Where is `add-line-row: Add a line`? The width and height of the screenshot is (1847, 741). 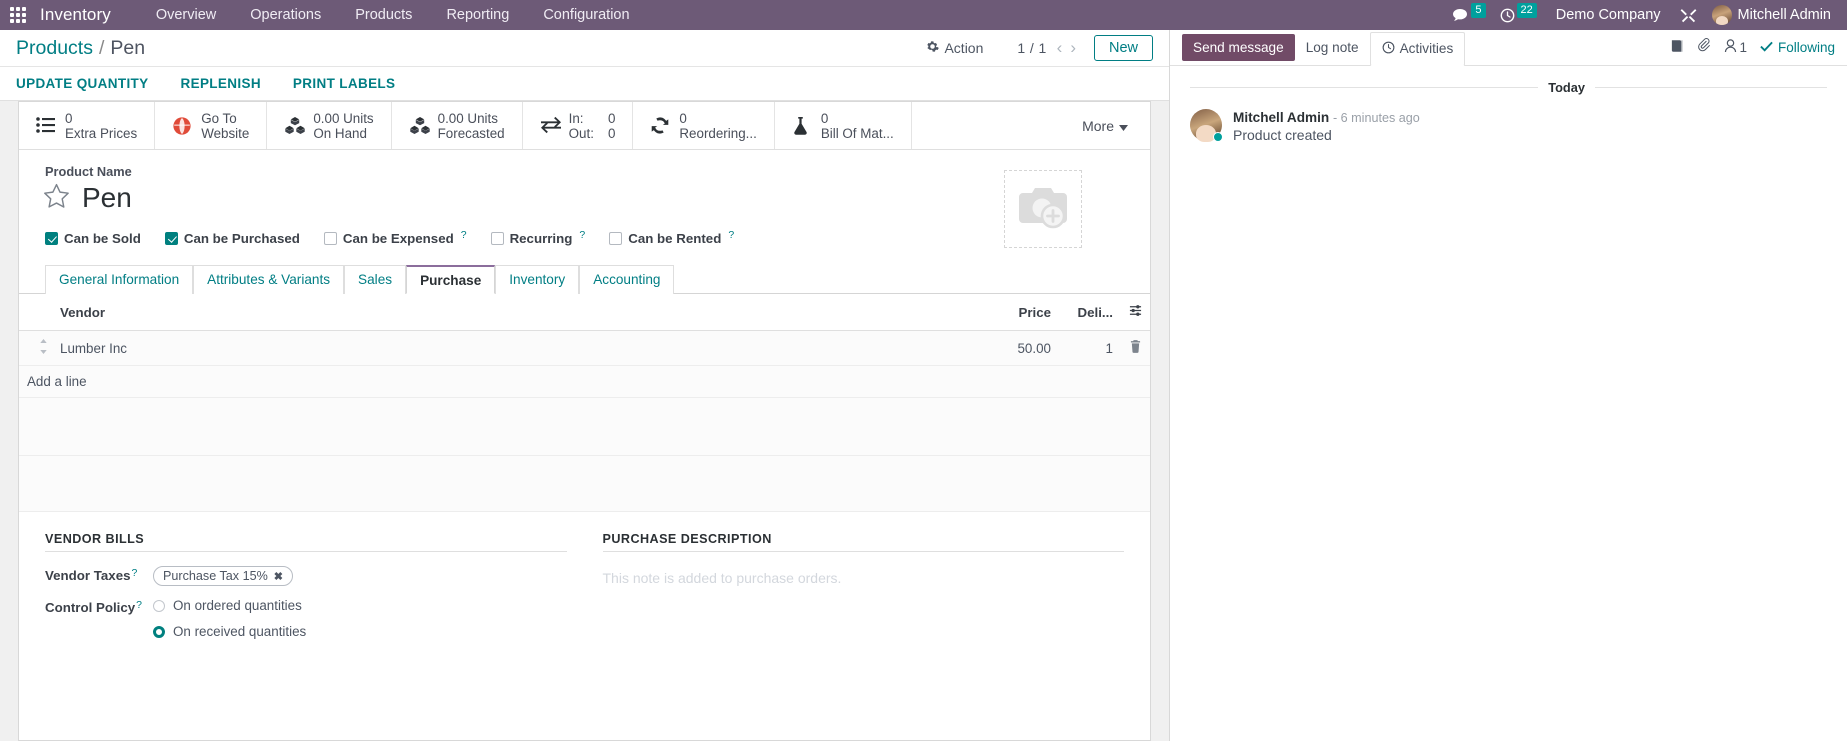 add-line-row: Add a line is located at coordinates (584, 381).